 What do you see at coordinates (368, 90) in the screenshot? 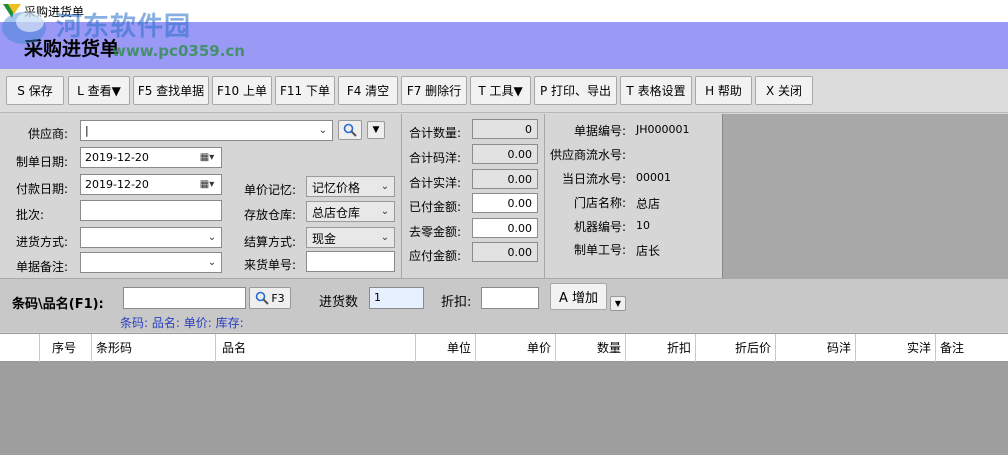
I see `clear-button: F4 清空` at bounding box center [368, 90].